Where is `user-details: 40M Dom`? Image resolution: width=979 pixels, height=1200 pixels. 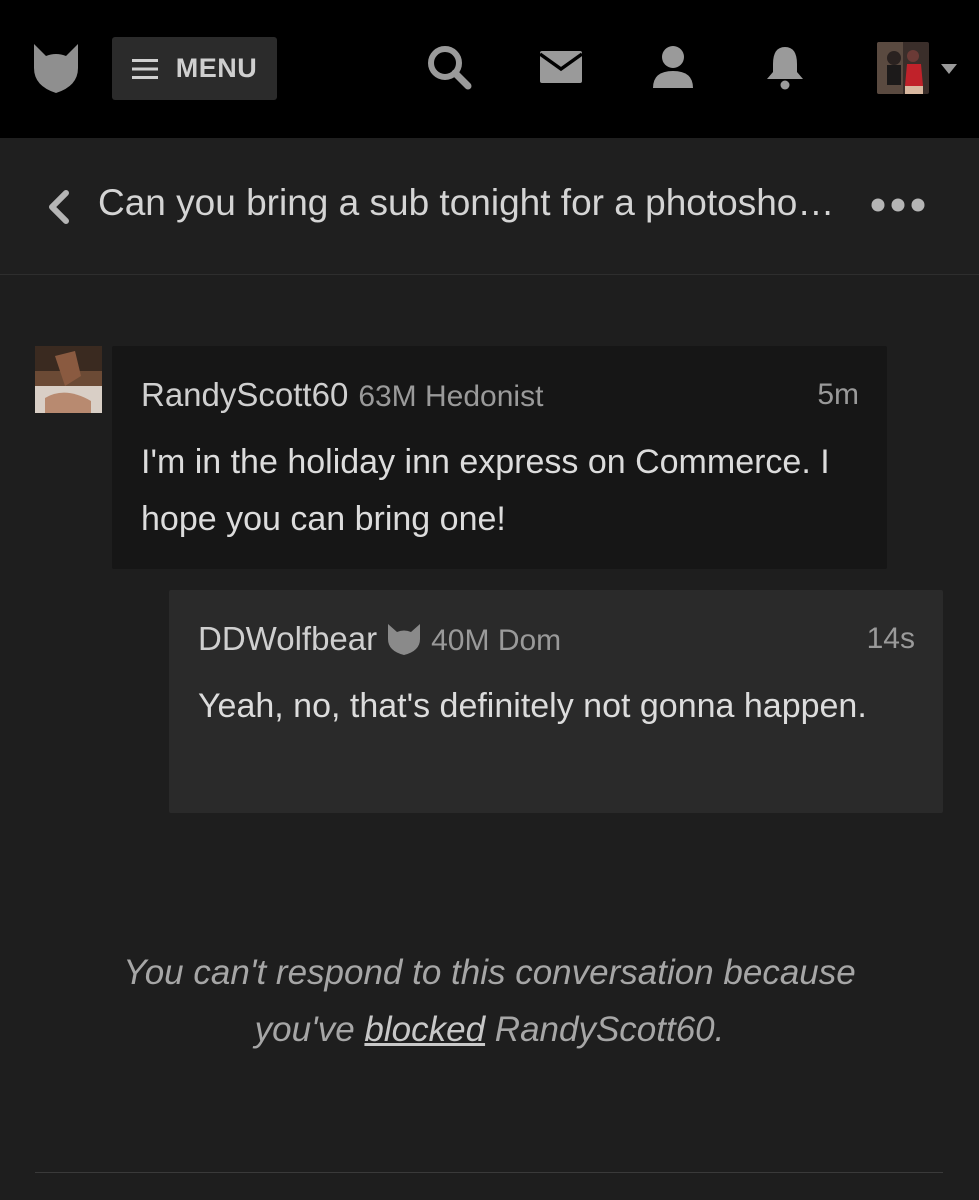
user-details: 40M Dom is located at coordinates (496, 640).